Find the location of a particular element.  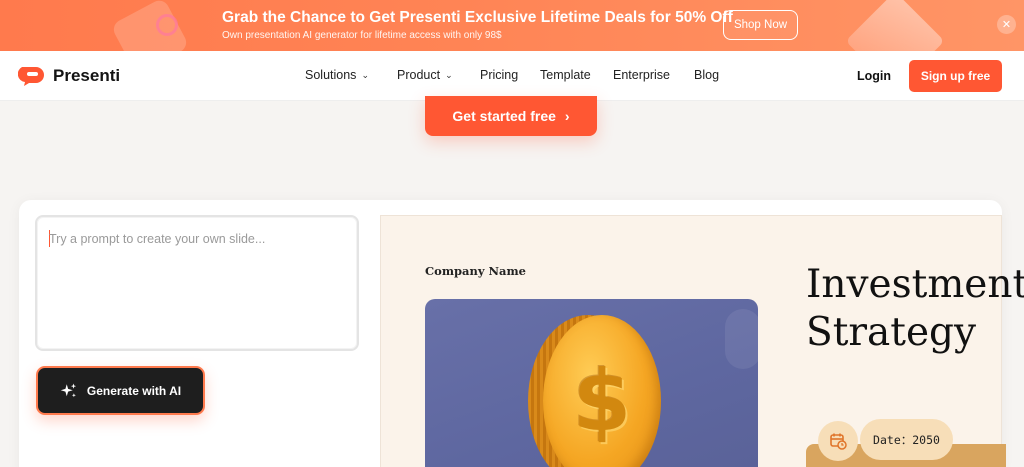

sparkle-icon is located at coordinates (68, 390).